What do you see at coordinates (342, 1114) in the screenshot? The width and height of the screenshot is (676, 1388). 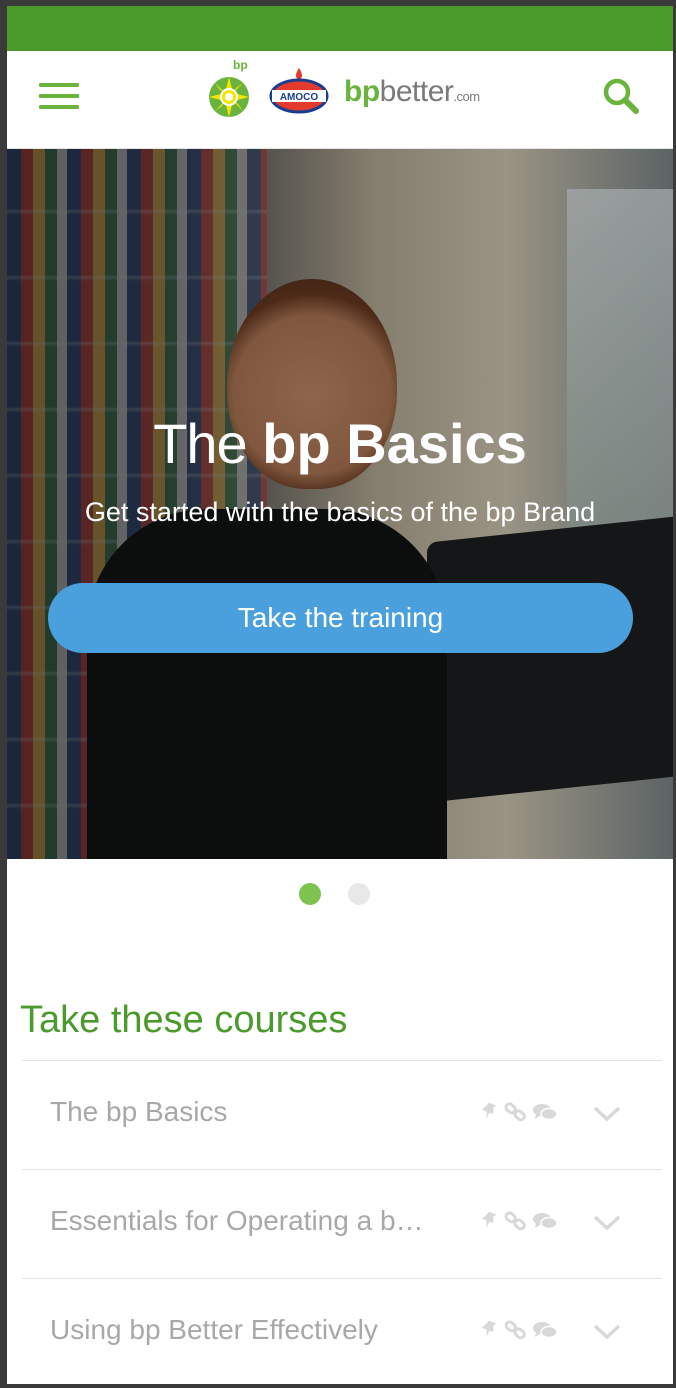 I see `course-row: The bp Basics` at bounding box center [342, 1114].